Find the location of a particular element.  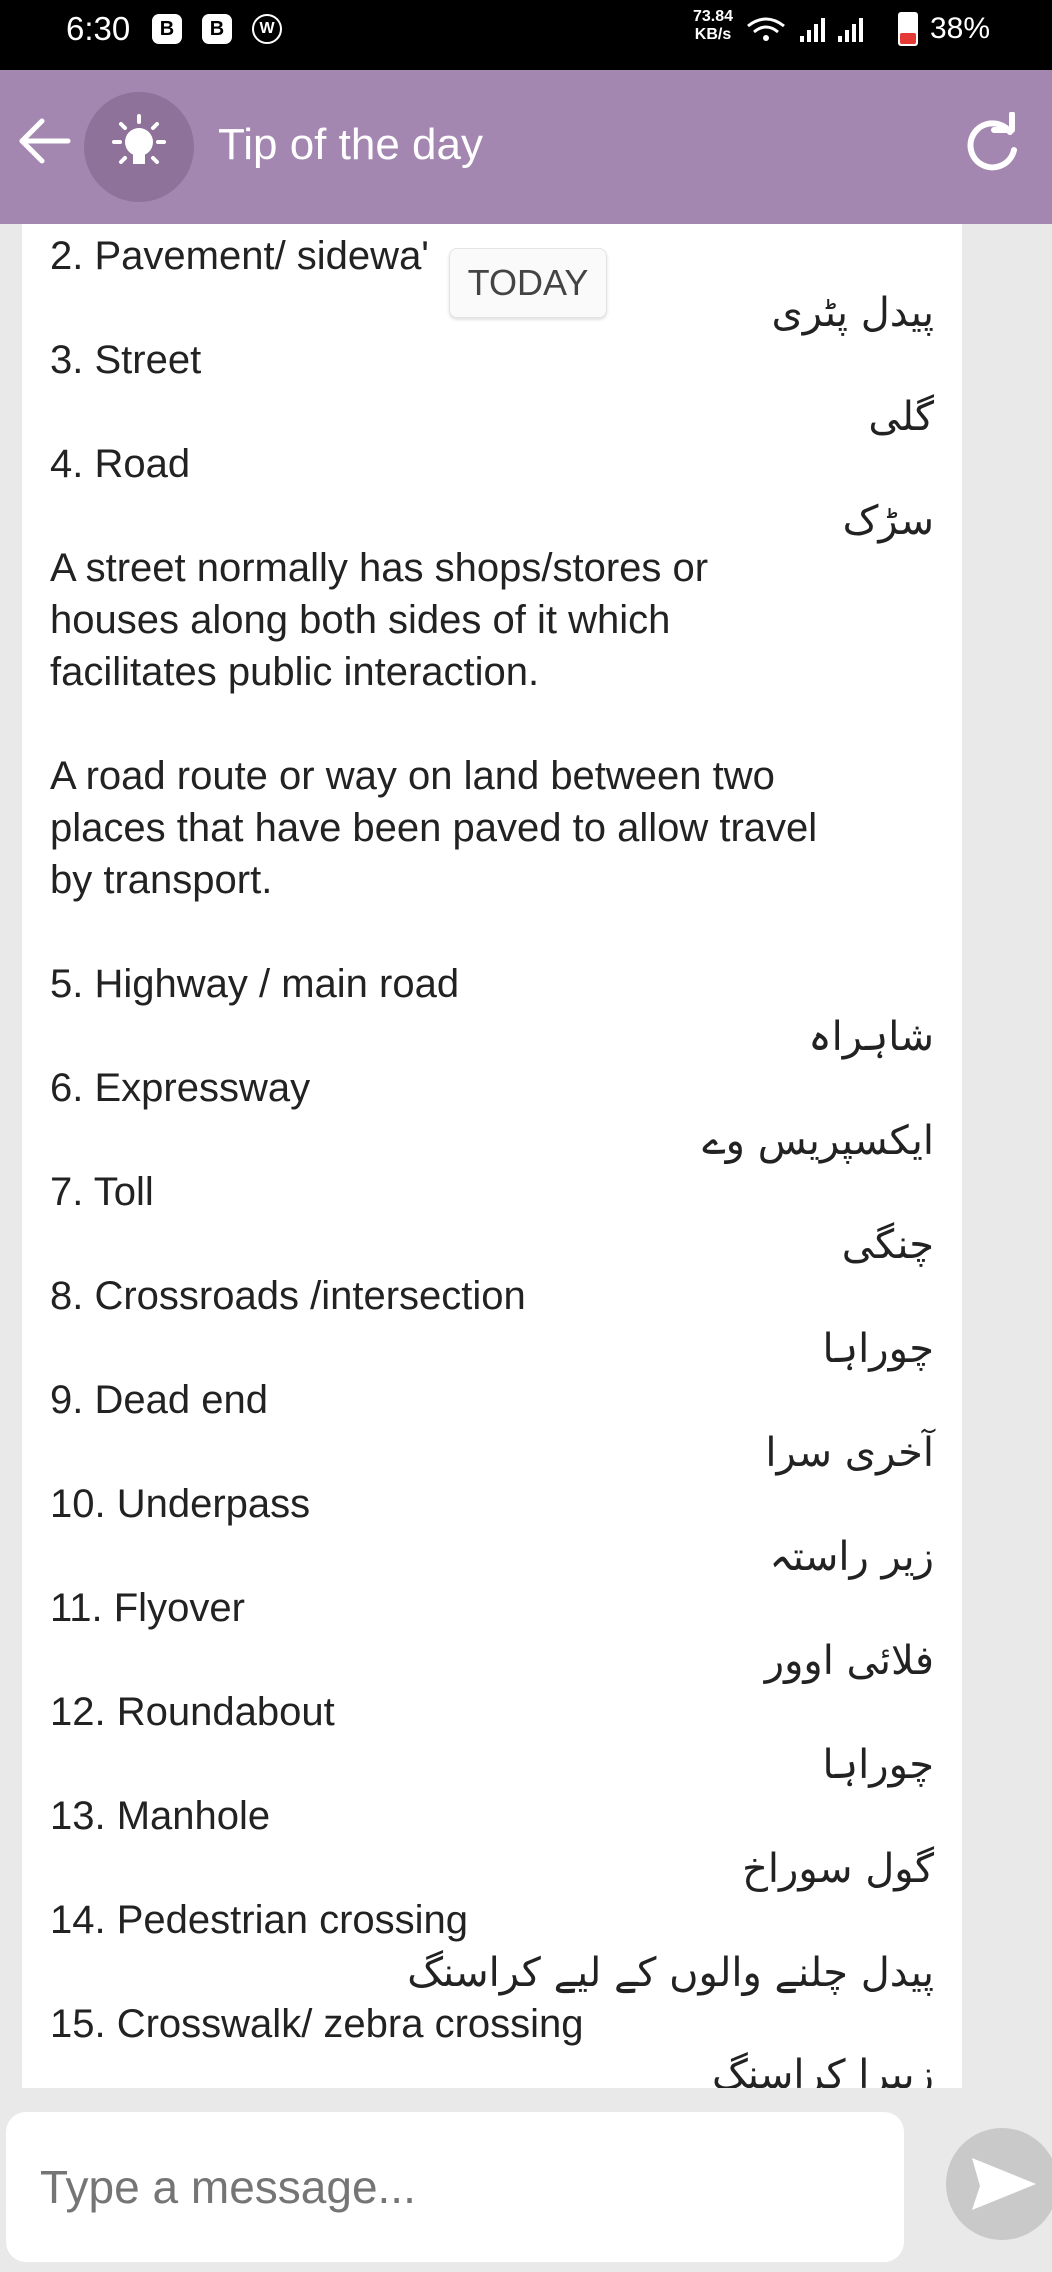

urdu-translation: زیبرا کراسنگ is located at coordinates (822, 2070).